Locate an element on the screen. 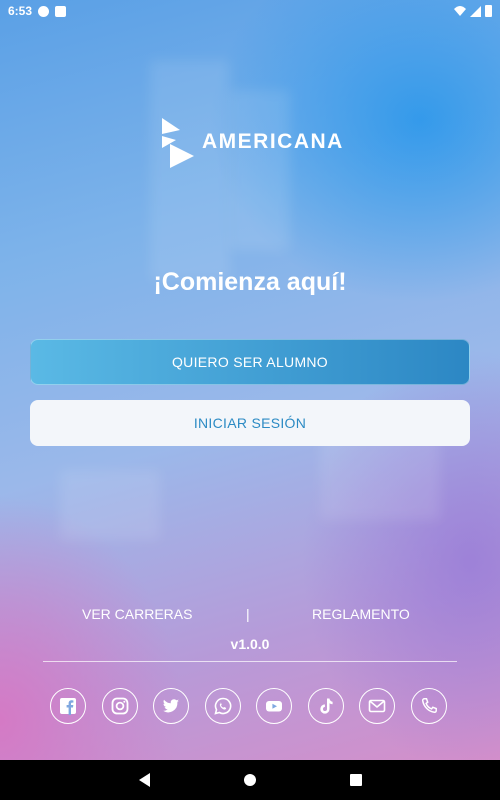  home-icon is located at coordinates (250, 780).